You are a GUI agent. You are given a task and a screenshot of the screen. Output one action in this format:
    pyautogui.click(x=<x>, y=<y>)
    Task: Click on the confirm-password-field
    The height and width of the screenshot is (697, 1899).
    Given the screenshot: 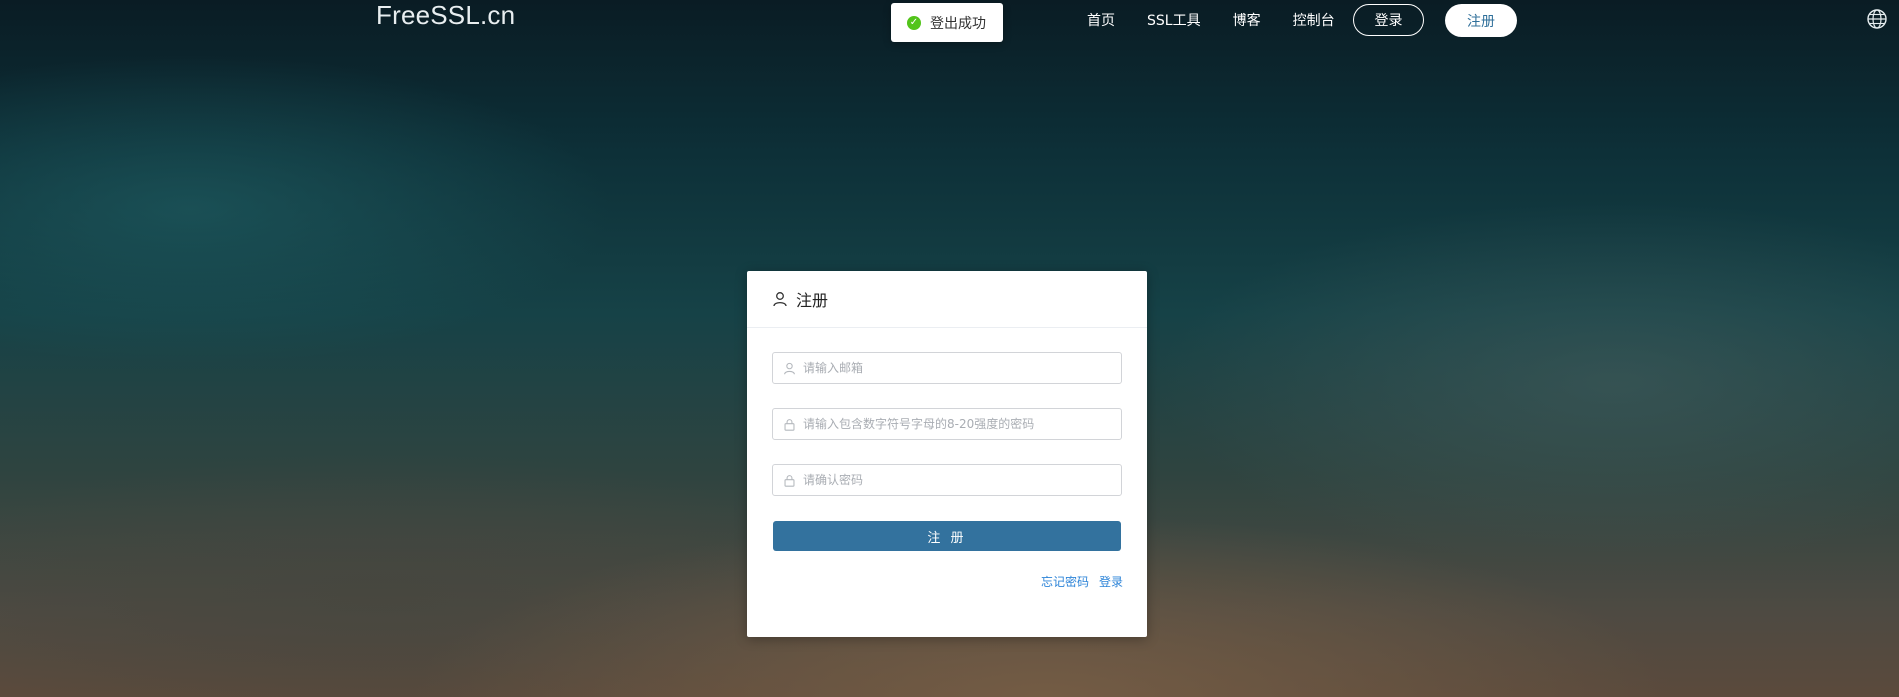 What is the action you would take?
    pyautogui.click(x=947, y=480)
    